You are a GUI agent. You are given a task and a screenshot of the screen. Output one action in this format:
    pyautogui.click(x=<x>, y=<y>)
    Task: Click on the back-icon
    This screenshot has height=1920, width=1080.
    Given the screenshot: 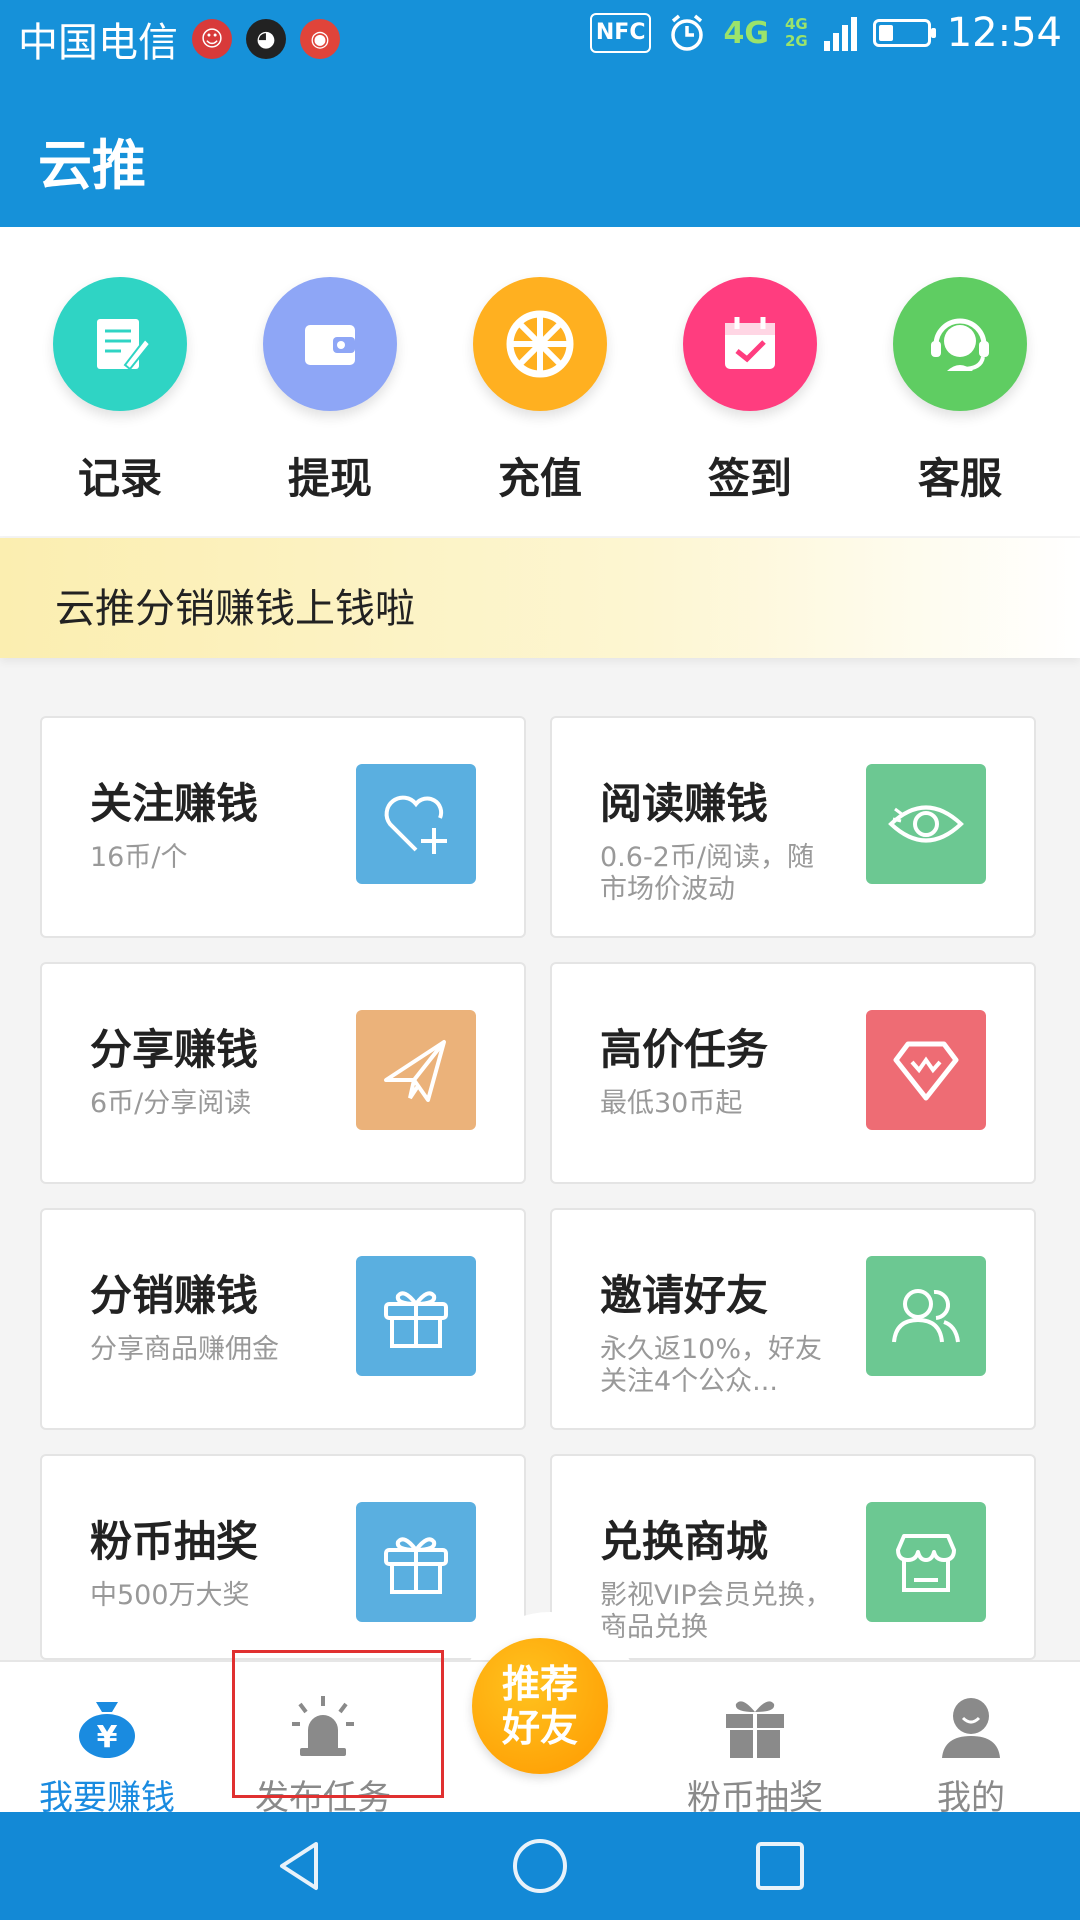 What is the action you would take?
    pyautogui.click(x=300, y=1866)
    